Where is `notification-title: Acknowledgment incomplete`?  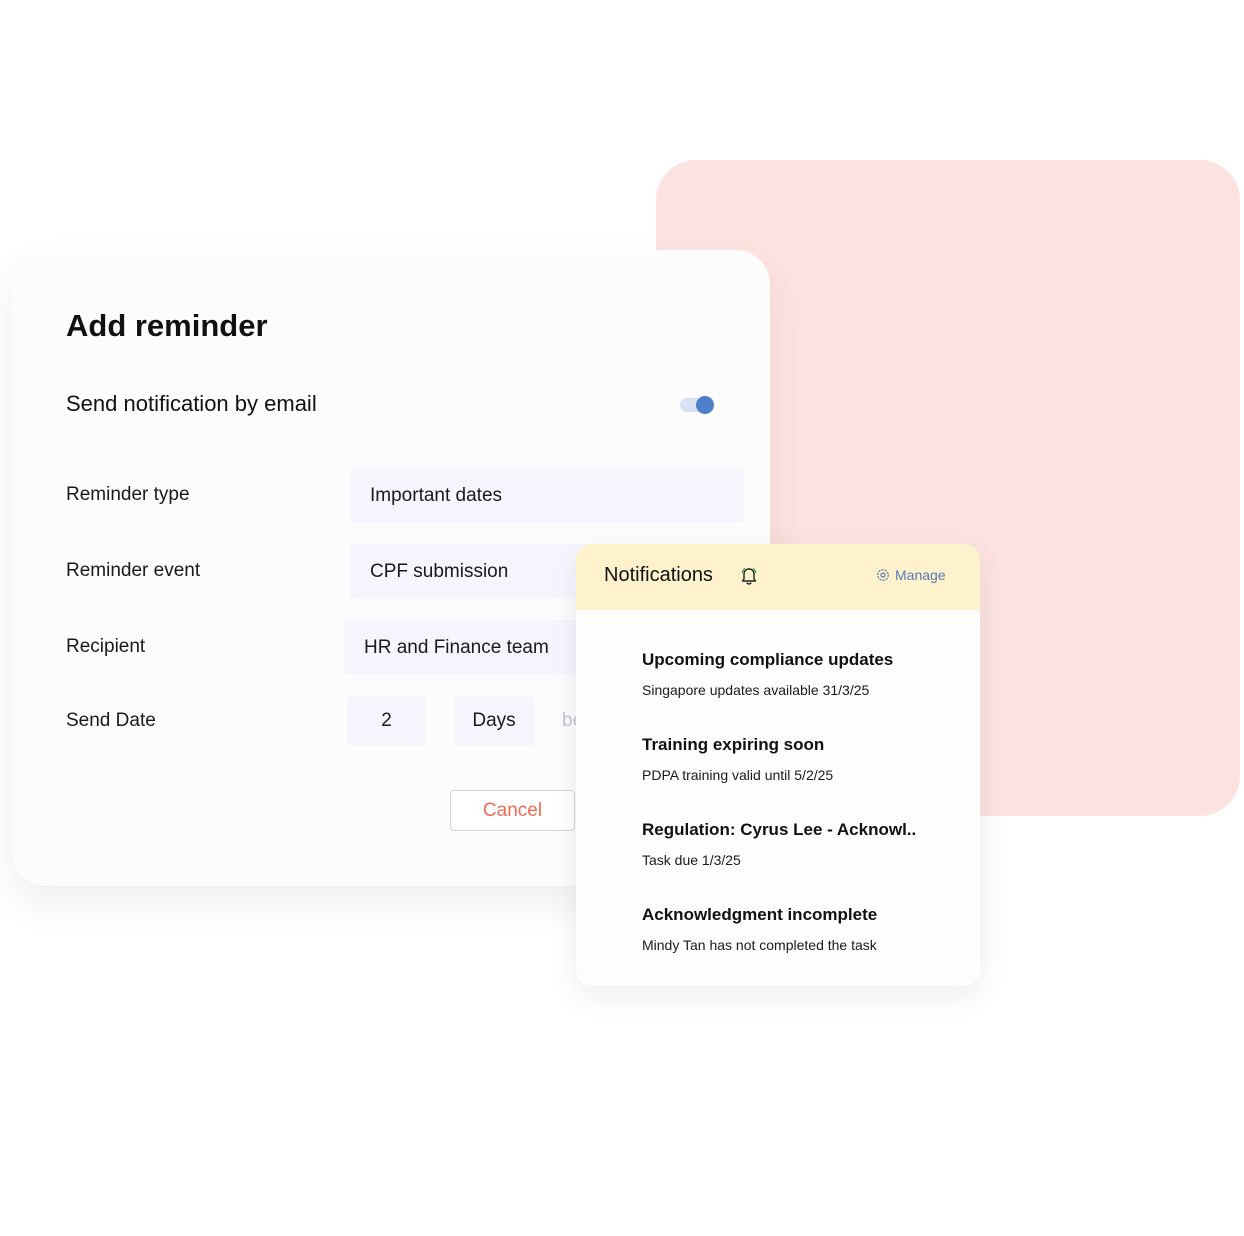 notification-title: Acknowledgment incomplete is located at coordinates (760, 914).